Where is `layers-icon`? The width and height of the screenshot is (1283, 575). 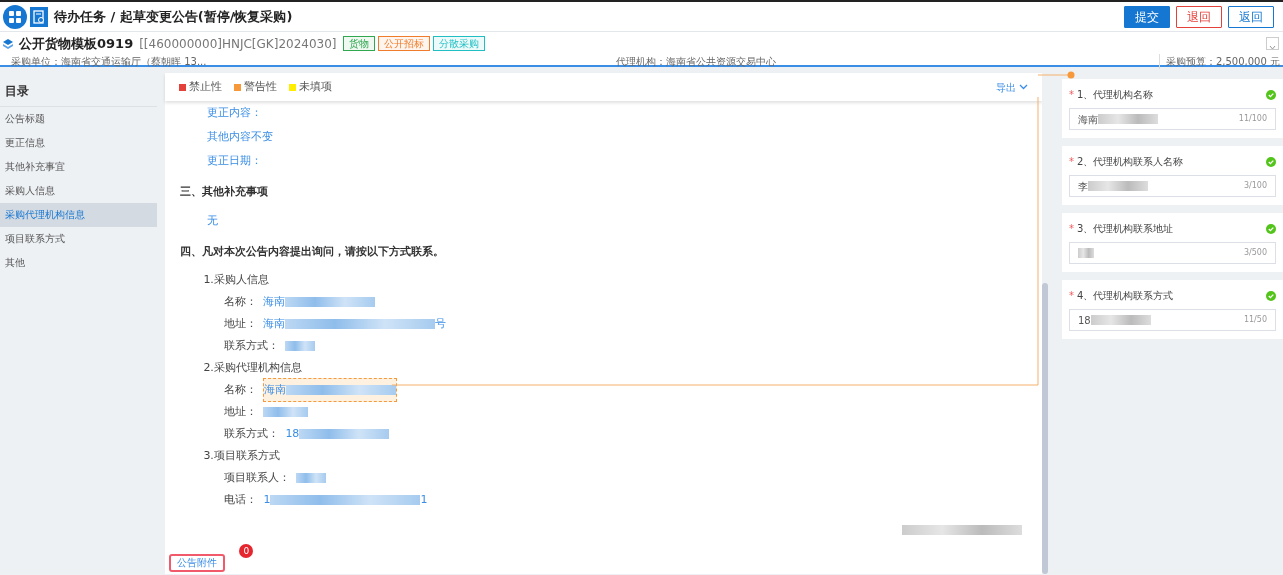
layers-icon is located at coordinates (8, 43).